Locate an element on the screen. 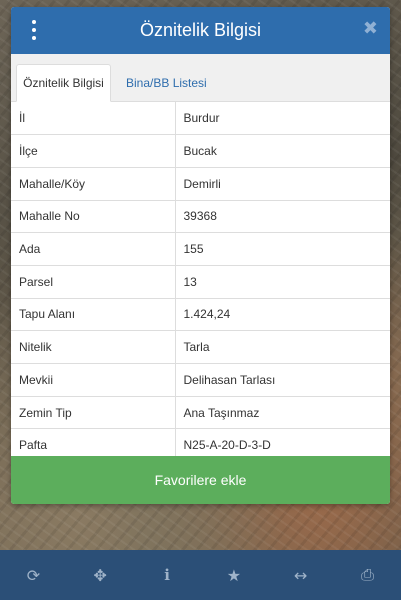  attribute-value: Tarla is located at coordinates (282, 347).